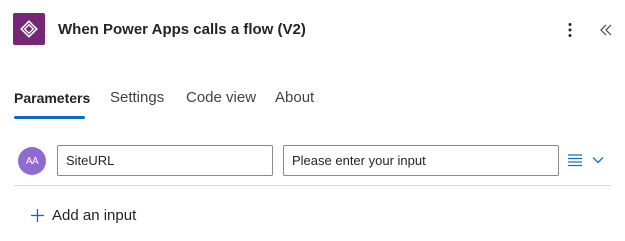  I want to click on avatar-text: AA, so click(32, 161).